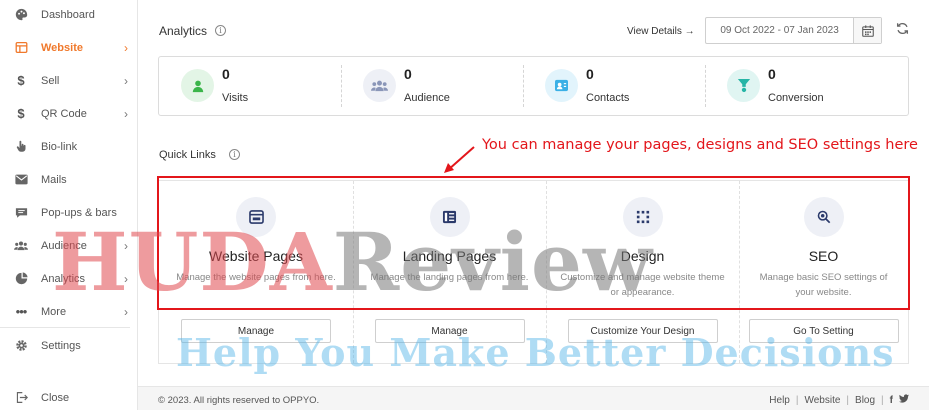  Describe the element at coordinates (21, 279) in the screenshot. I see `chart-icon` at that location.